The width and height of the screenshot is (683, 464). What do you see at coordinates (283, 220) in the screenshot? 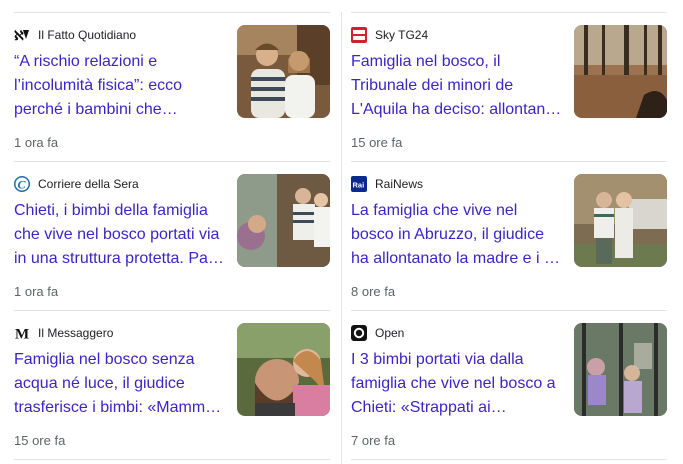
I see `family-photo-thumbnail` at bounding box center [283, 220].